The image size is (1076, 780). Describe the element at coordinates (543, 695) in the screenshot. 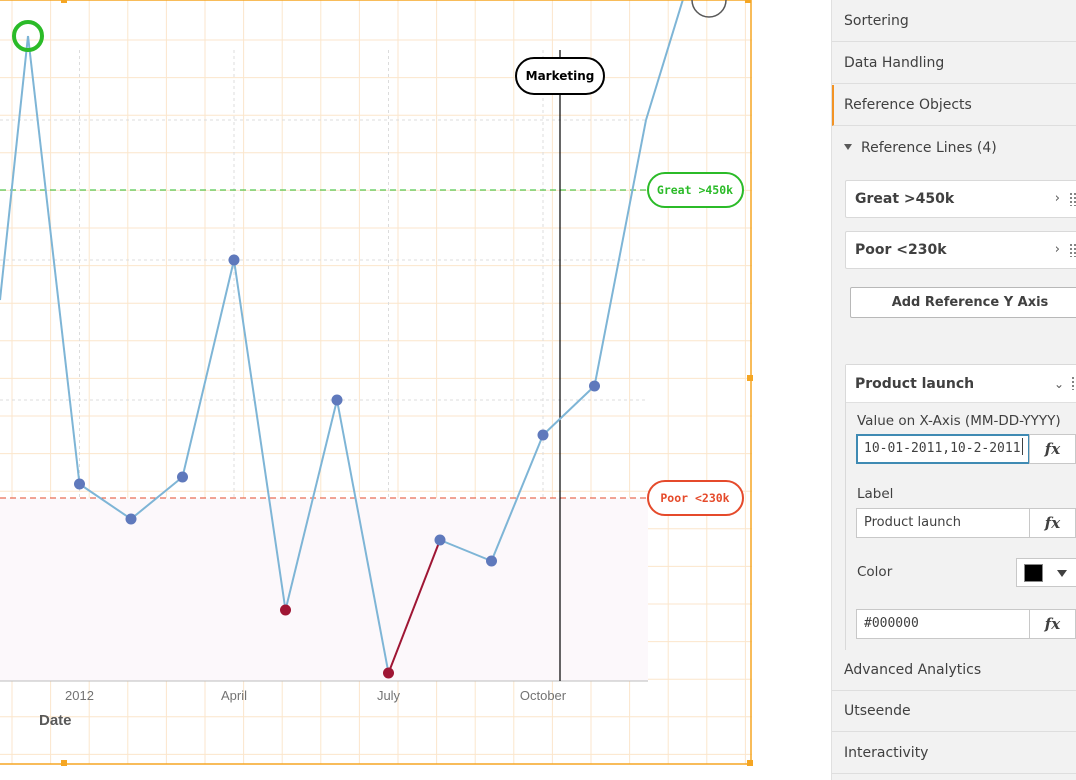

I see `x-tick-label: October` at that location.